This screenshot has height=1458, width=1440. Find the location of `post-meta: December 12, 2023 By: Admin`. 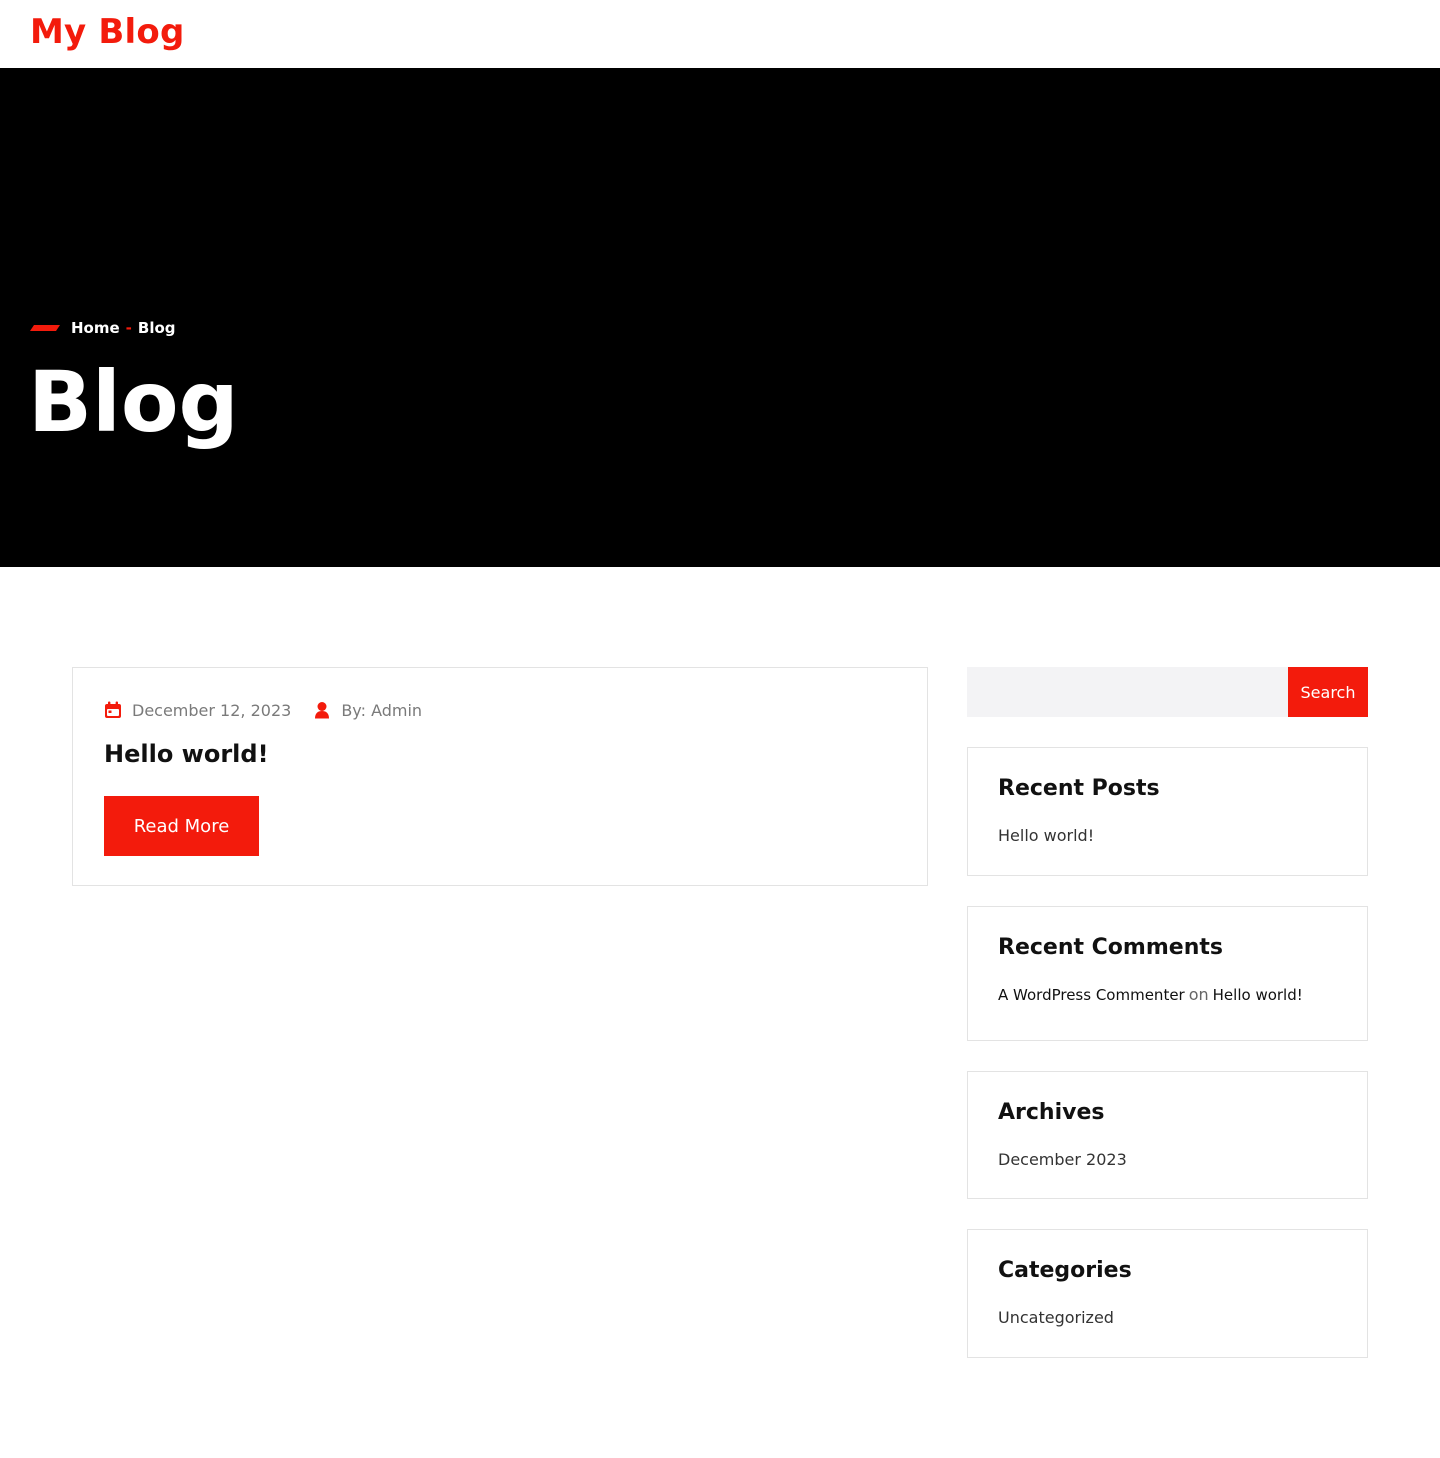

post-meta: December 12, 2023 By: Admin is located at coordinates (263, 710).